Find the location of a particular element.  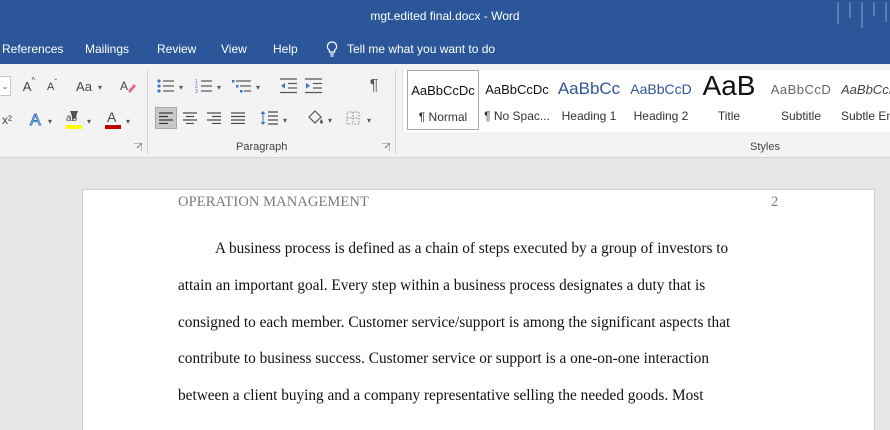

tab-mailings: Mailings is located at coordinates (107, 49).